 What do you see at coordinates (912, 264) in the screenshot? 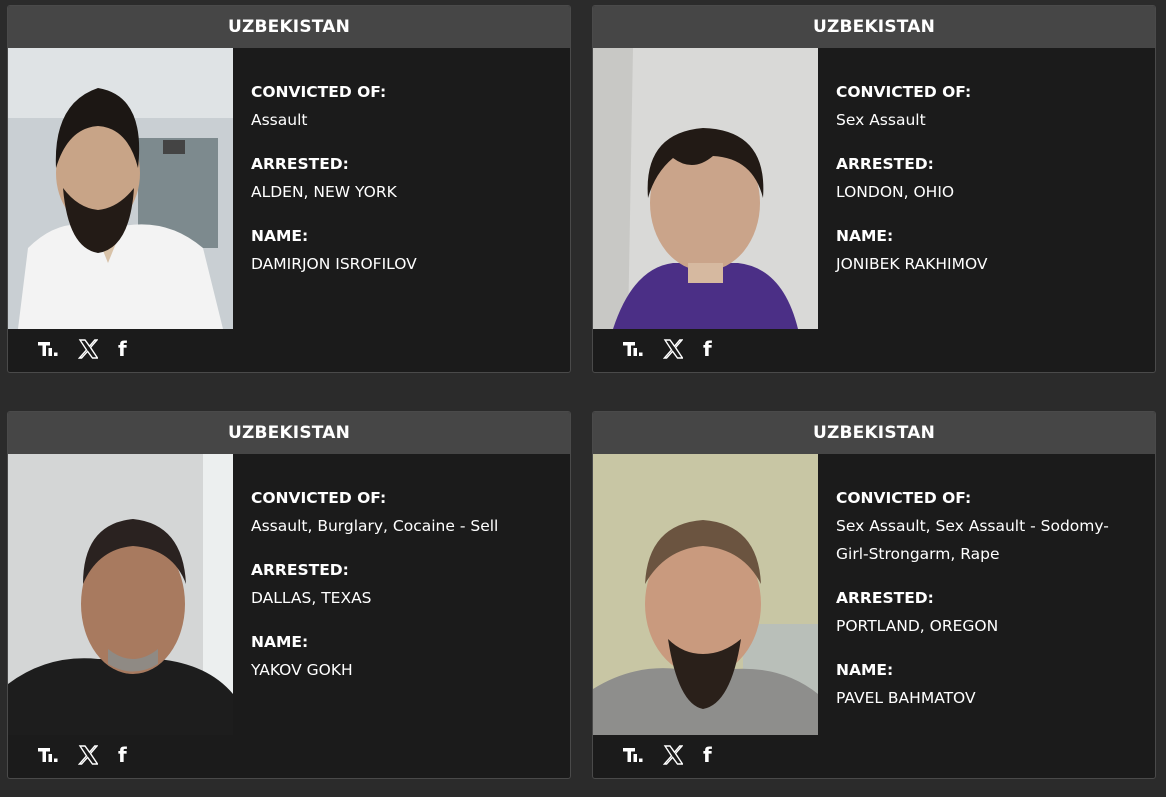
I see `name-value: JONIBEK RAKHIMOV` at bounding box center [912, 264].